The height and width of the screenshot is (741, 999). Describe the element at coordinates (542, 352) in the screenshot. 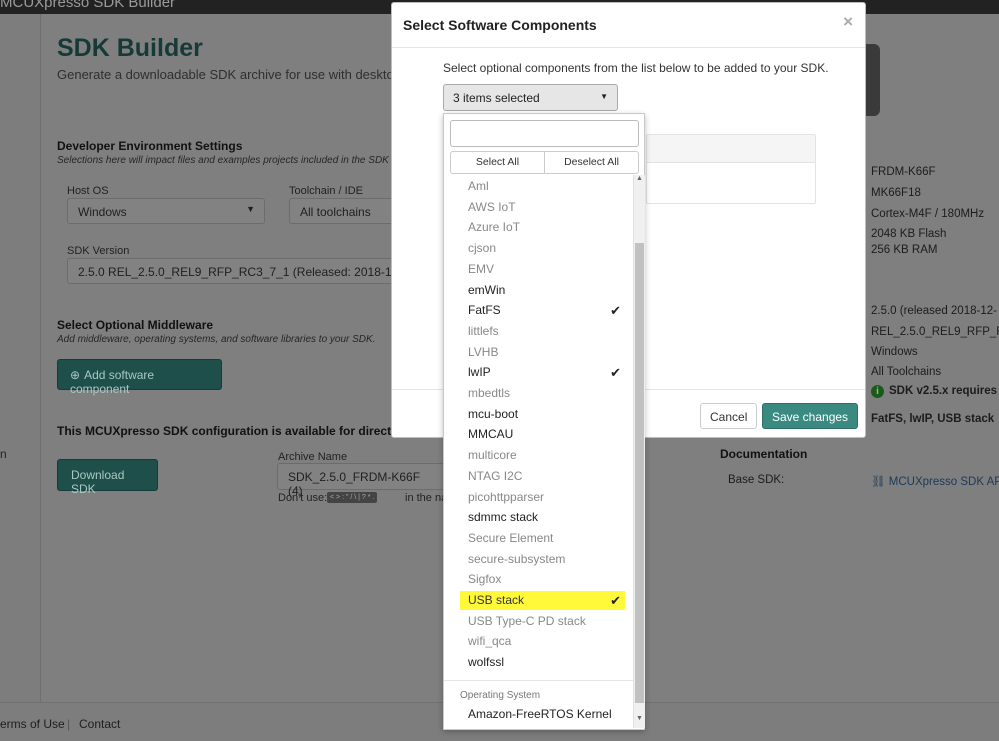

I see `list-item: LVHB` at that location.